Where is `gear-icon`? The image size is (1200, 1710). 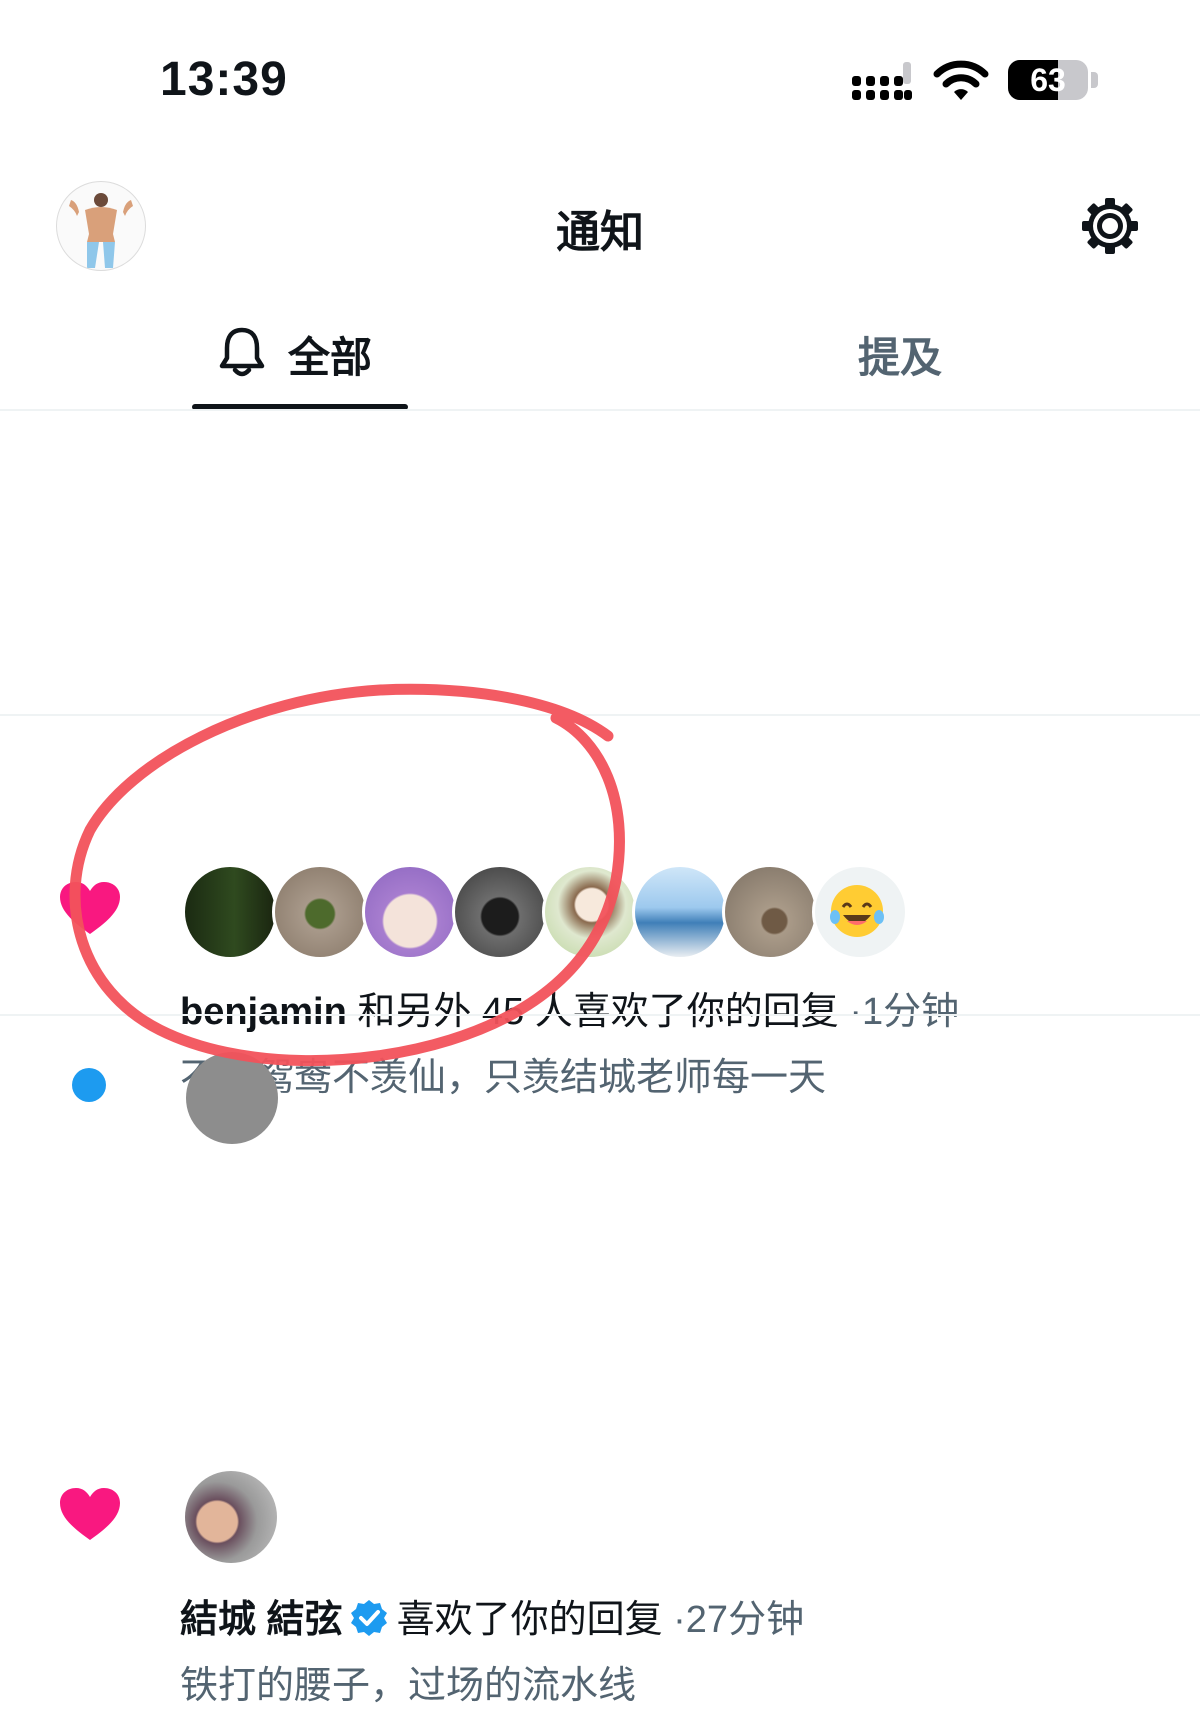 gear-icon is located at coordinates (1110, 226).